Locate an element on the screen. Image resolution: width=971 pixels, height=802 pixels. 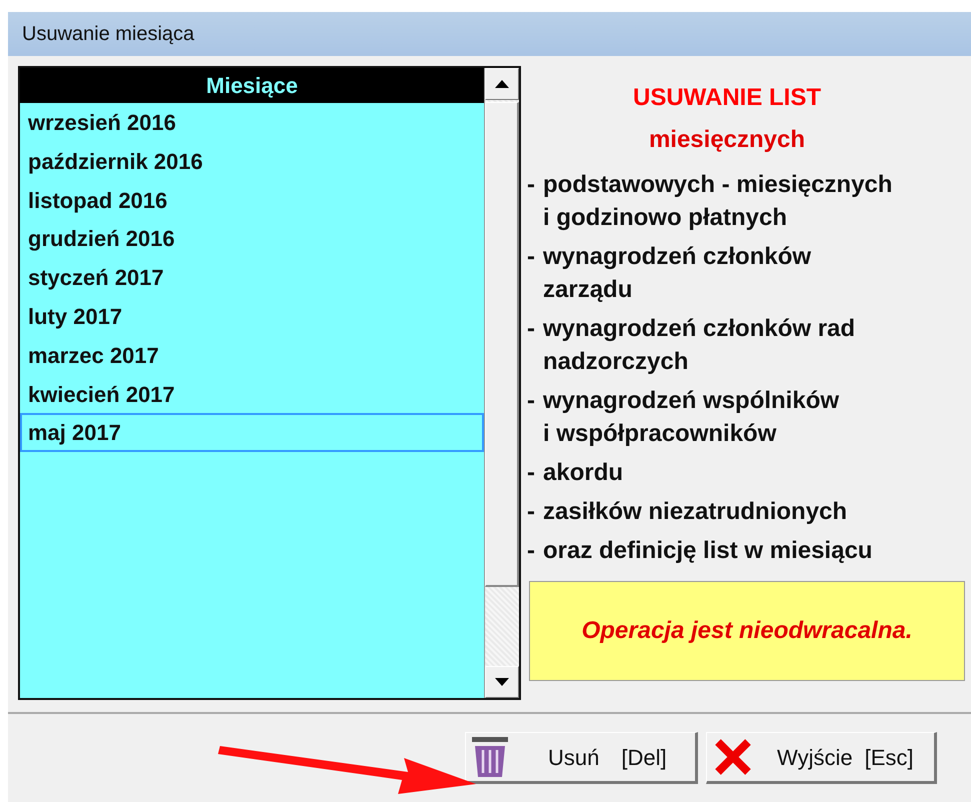
month-item: wrzesień 2016 is located at coordinates (252, 122).